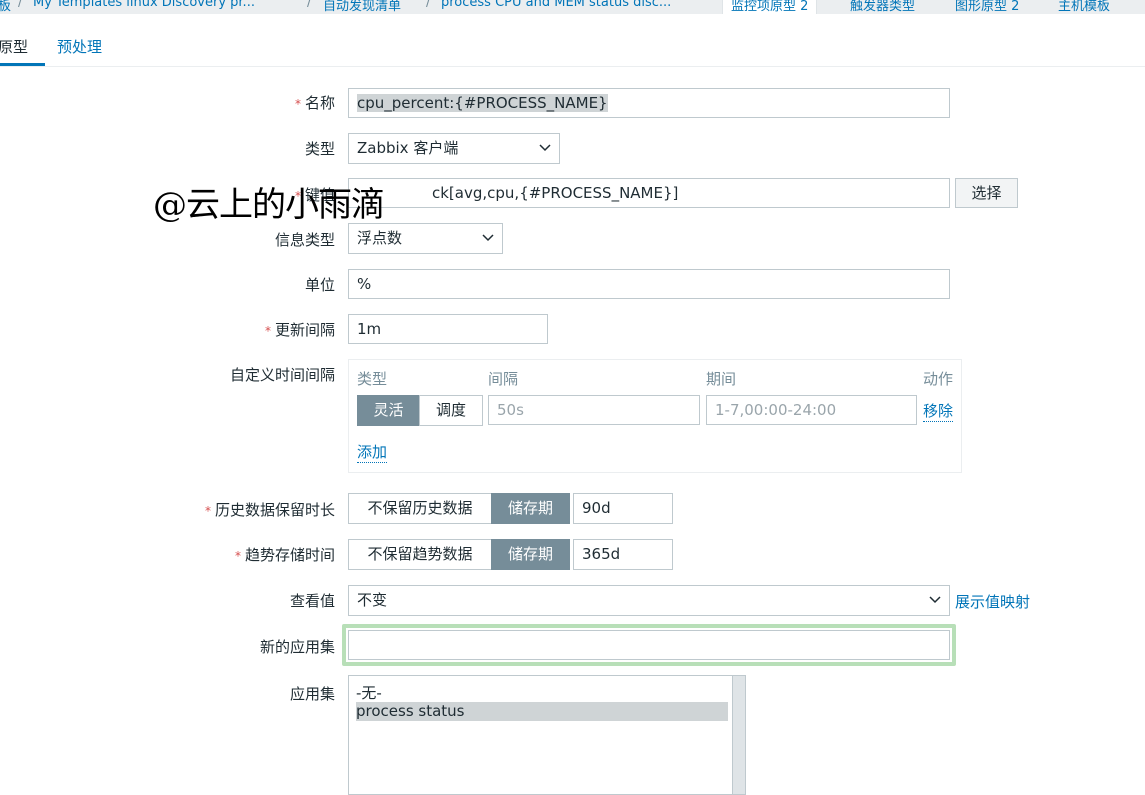  I want to click on info-type-select: 浮点数, so click(425, 238).